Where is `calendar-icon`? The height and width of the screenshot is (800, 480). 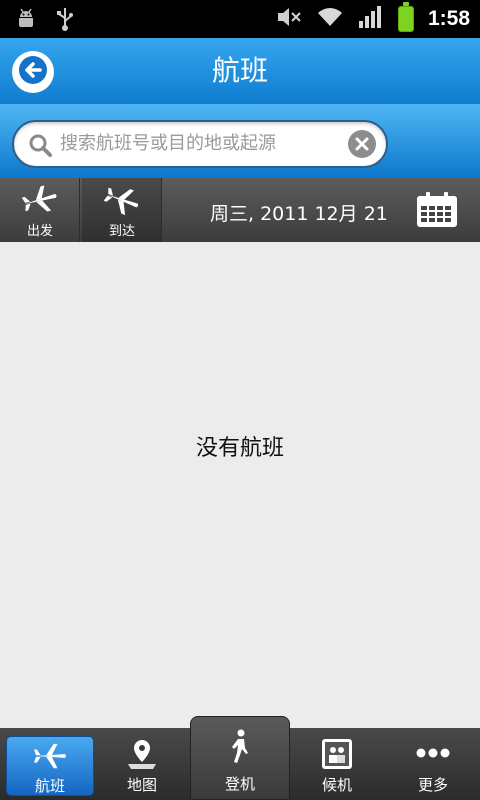
calendar-icon is located at coordinates (437, 212).